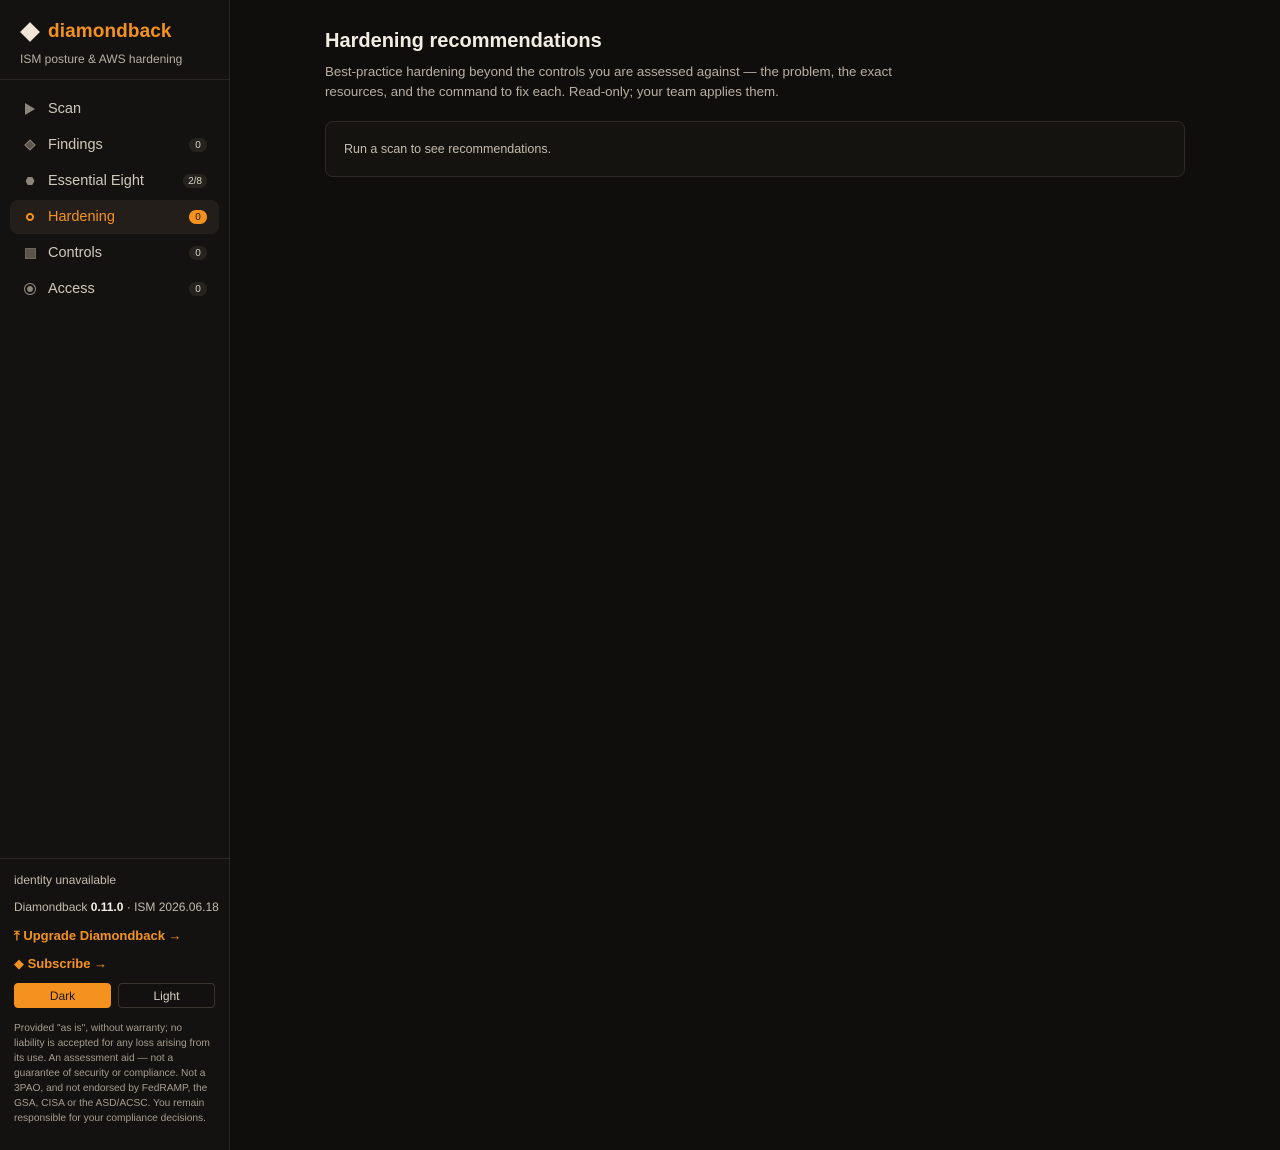  Describe the element at coordinates (30, 253) in the screenshot. I see `square-icon` at that location.